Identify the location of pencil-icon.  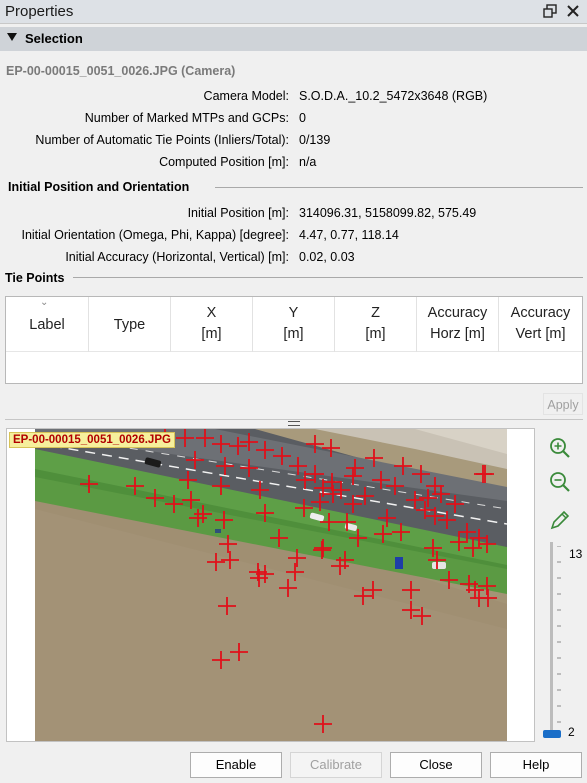
(560, 520).